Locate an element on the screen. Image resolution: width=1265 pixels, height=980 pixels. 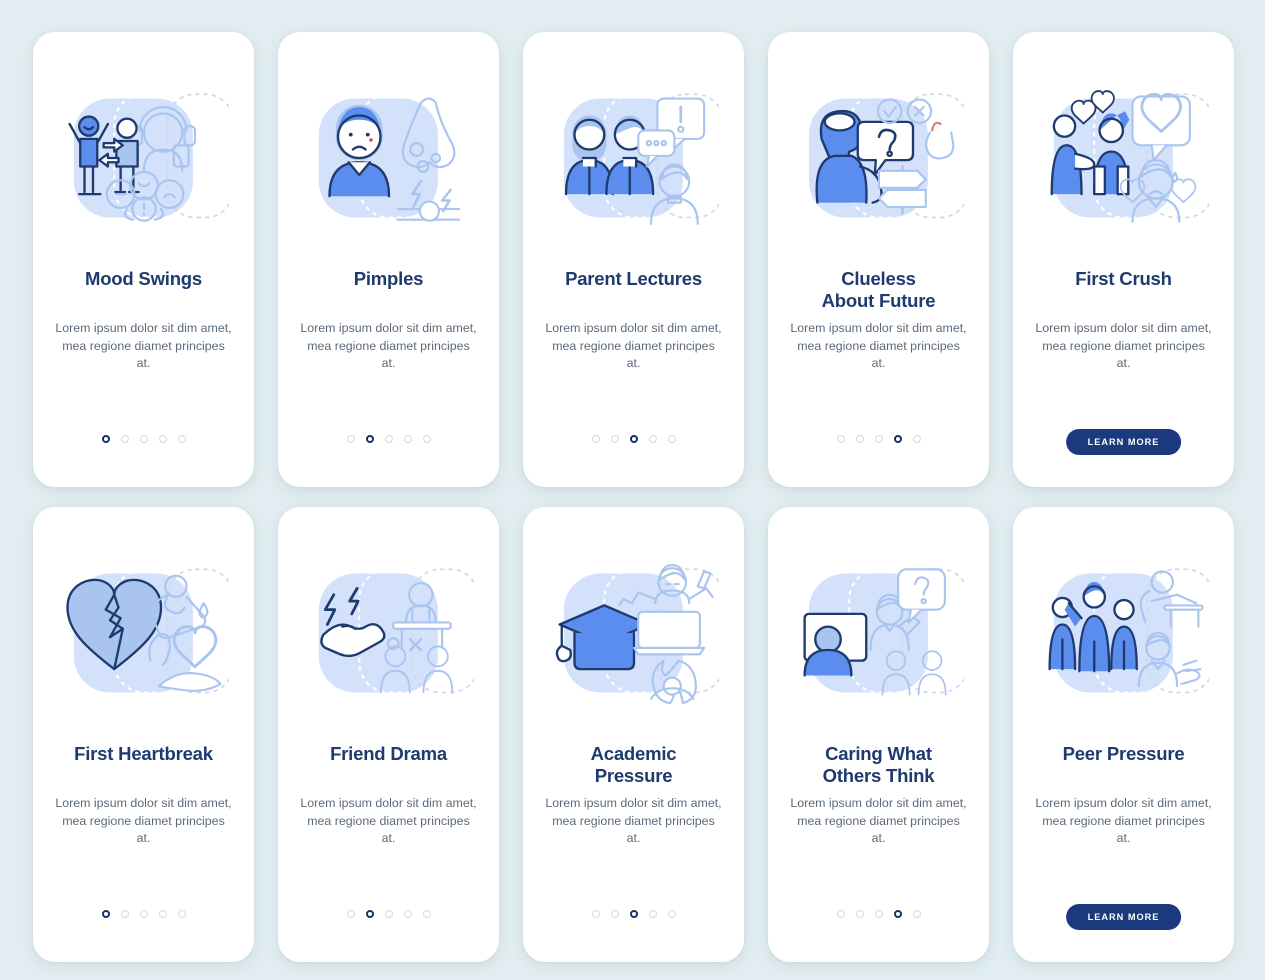
academic-pressure-illustration is located at coordinates (634, 633).